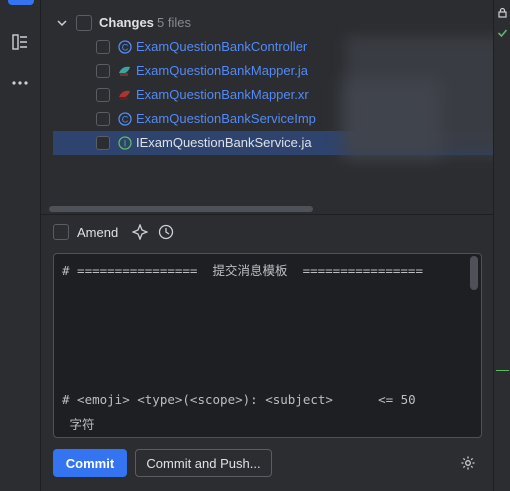 The height and width of the screenshot is (491, 510). Describe the element at coordinates (124, 95) in the screenshot. I see `mybatis-xml-icon` at that location.